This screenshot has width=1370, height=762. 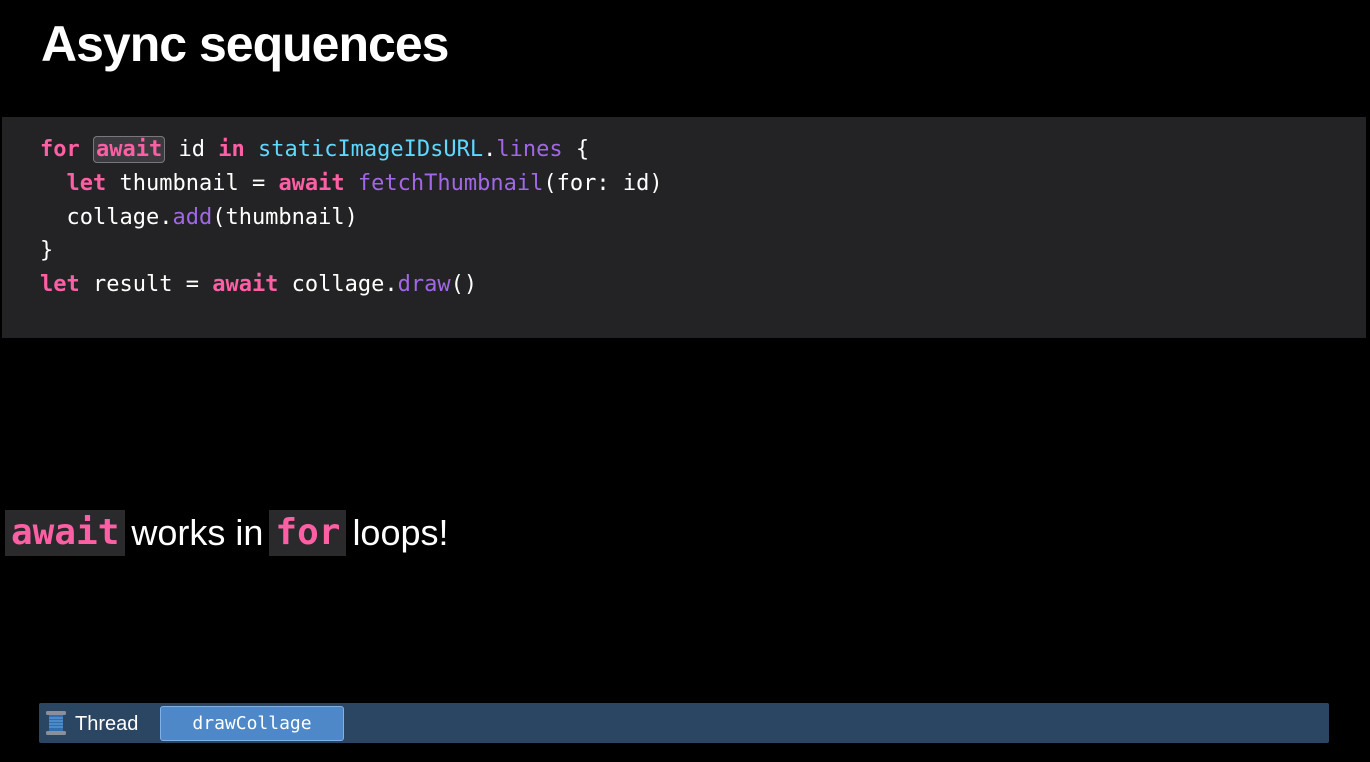 I want to click on caption-code-await: await, so click(x=65, y=533).